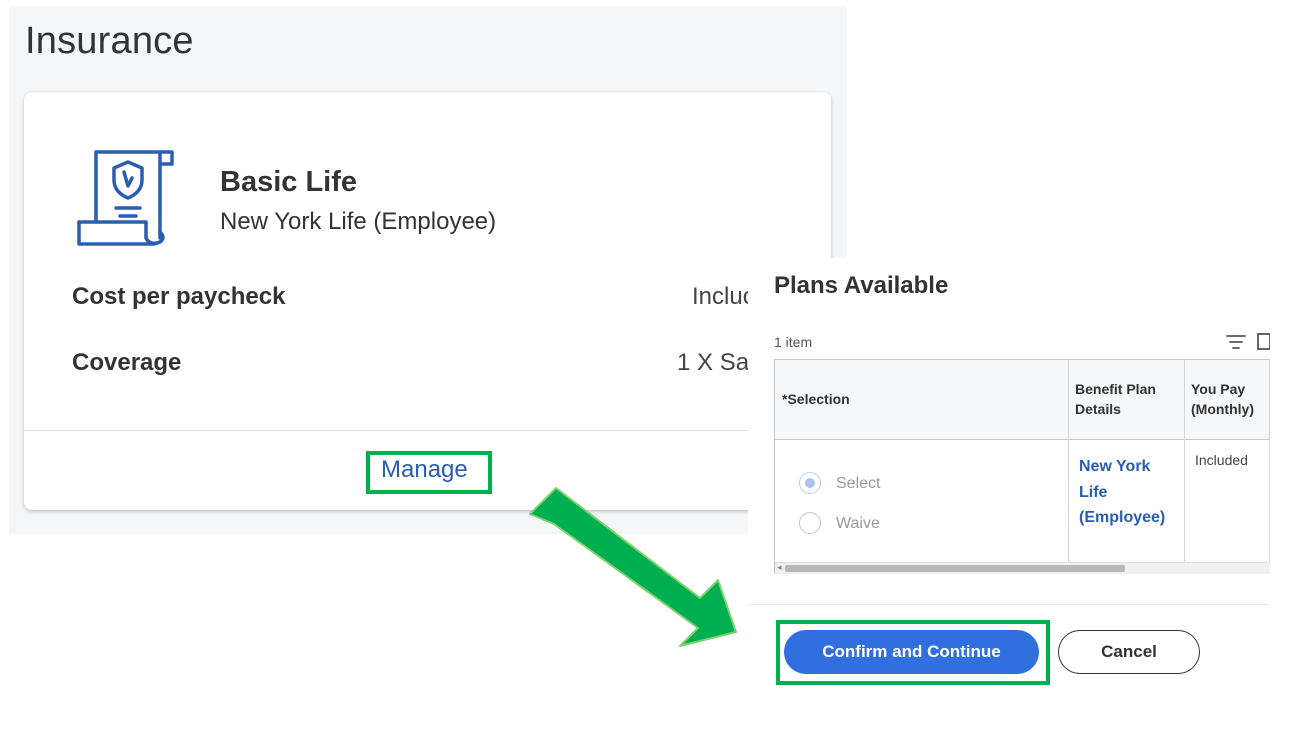 Image resolution: width=1297 pixels, height=742 pixels. Describe the element at coordinates (1263, 341) in the screenshot. I see `fullscreen-icon` at that location.